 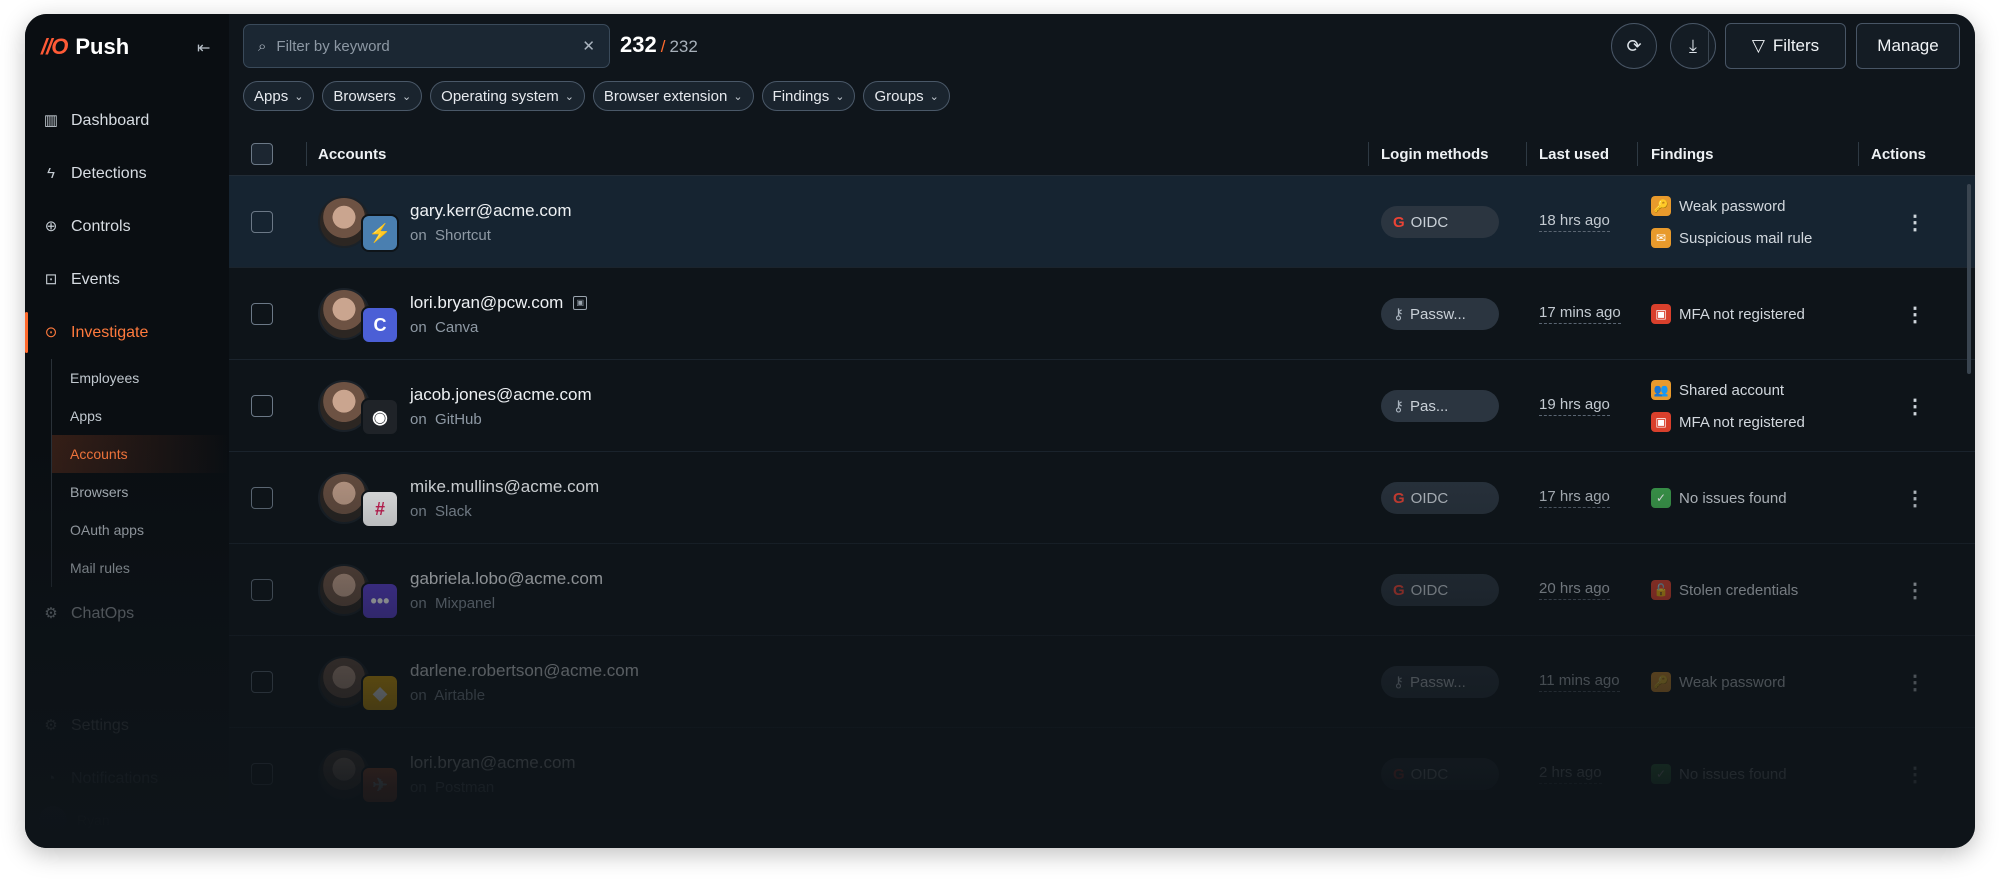 What do you see at coordinates (51, 778) in the screenshot?
I see `bell-icon: ◔` at bounding box center [51, 778].